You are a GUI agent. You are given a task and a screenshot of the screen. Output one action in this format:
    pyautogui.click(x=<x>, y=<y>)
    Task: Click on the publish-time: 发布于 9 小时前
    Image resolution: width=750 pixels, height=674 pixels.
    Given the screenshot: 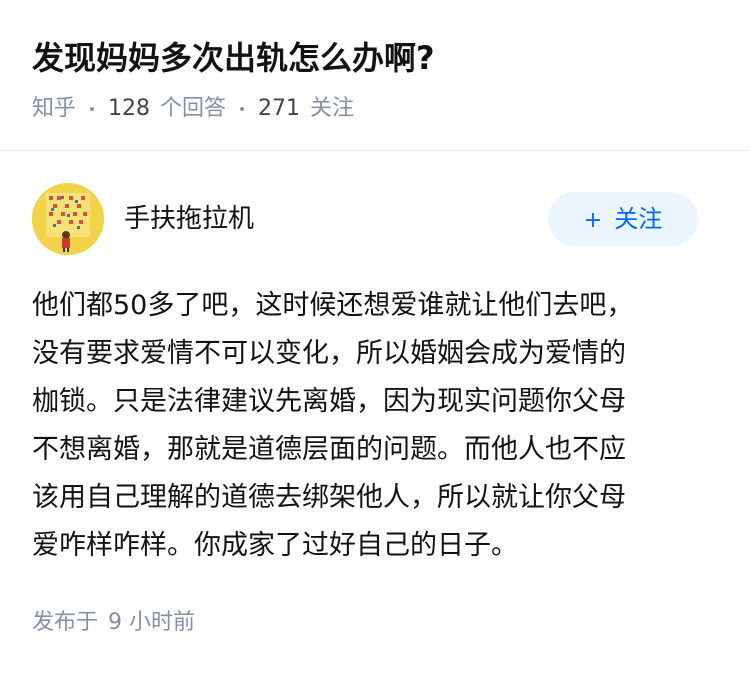 What is the action you would take?
    pyautogui.click(x=113, y=623)
    